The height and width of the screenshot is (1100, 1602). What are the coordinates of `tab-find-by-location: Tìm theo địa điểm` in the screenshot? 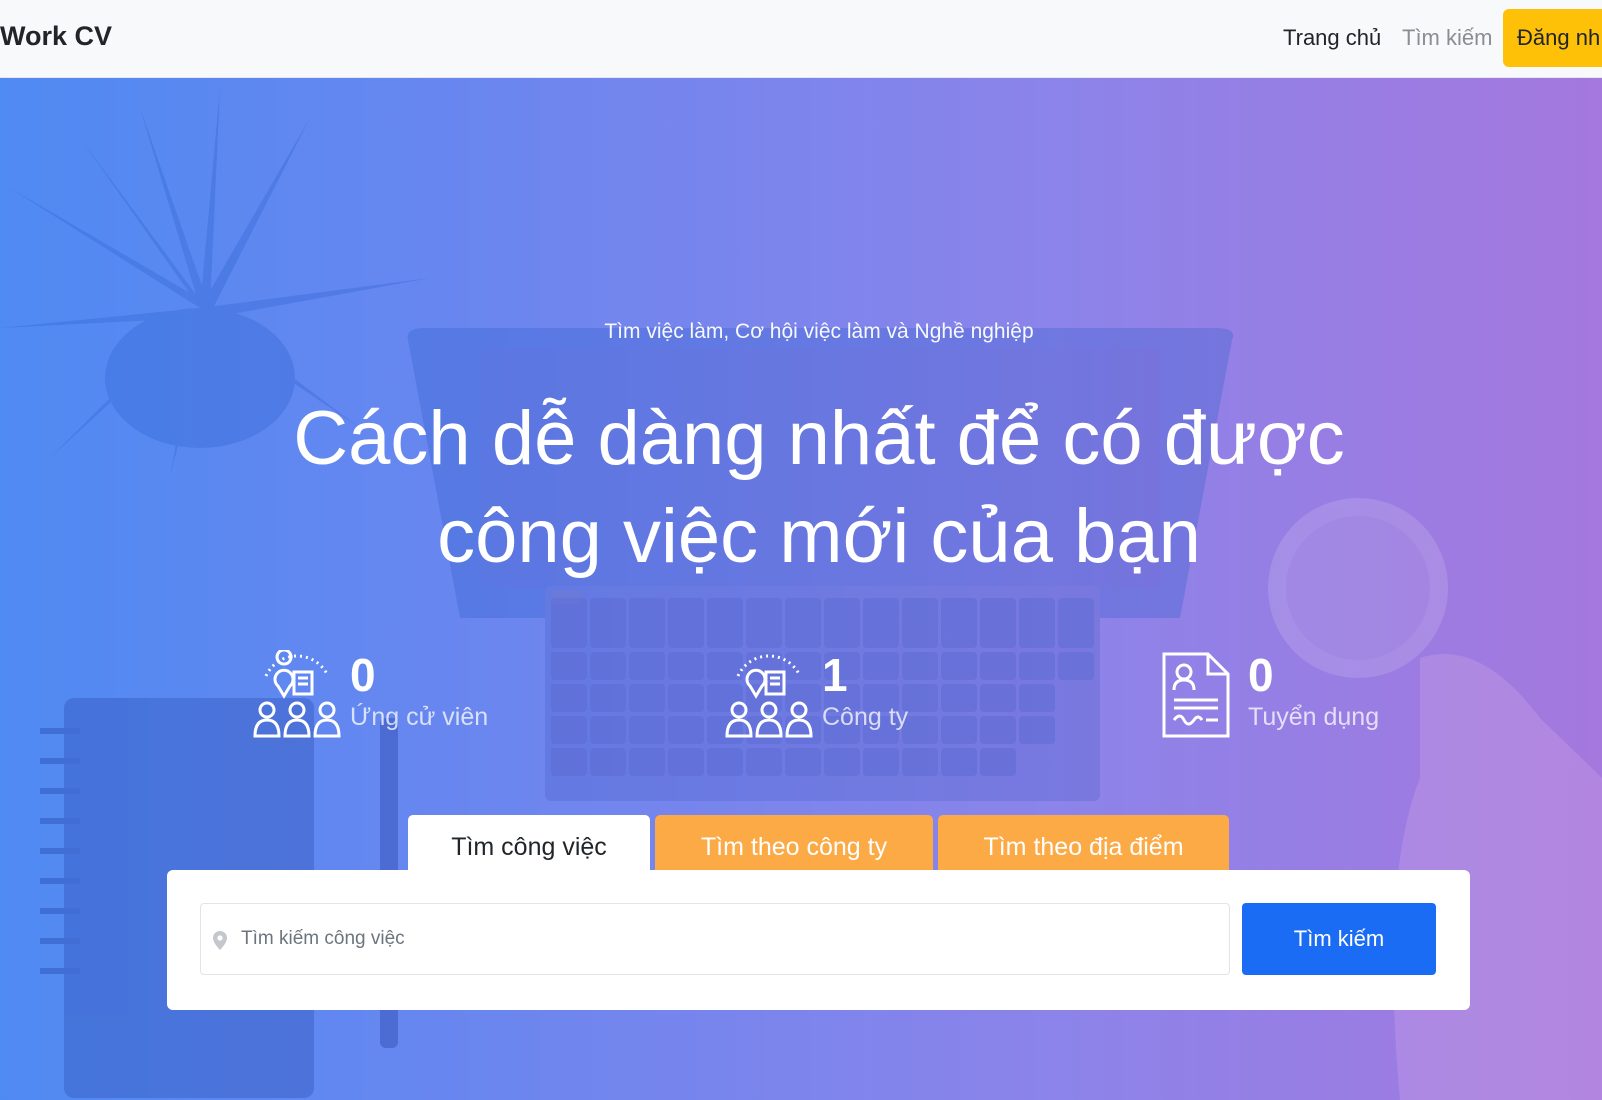 It's located at (1083, 844).